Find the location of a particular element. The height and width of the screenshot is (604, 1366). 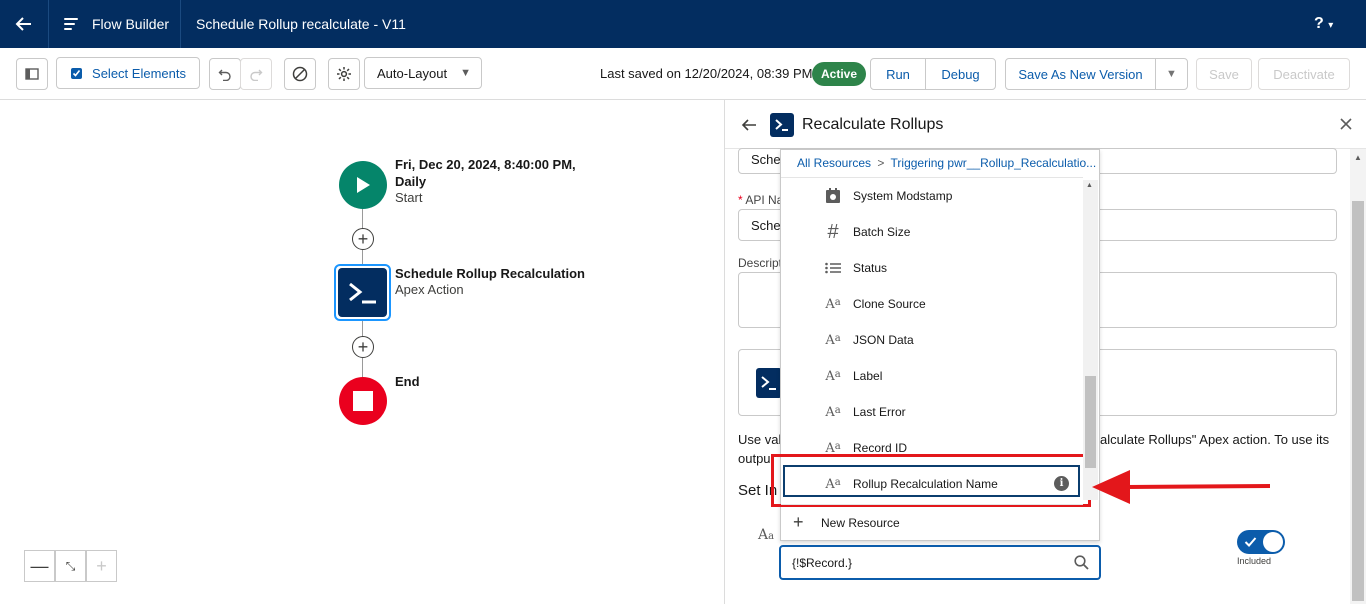

select-elements-button: Select Elements is located at coordinates (128, 73).